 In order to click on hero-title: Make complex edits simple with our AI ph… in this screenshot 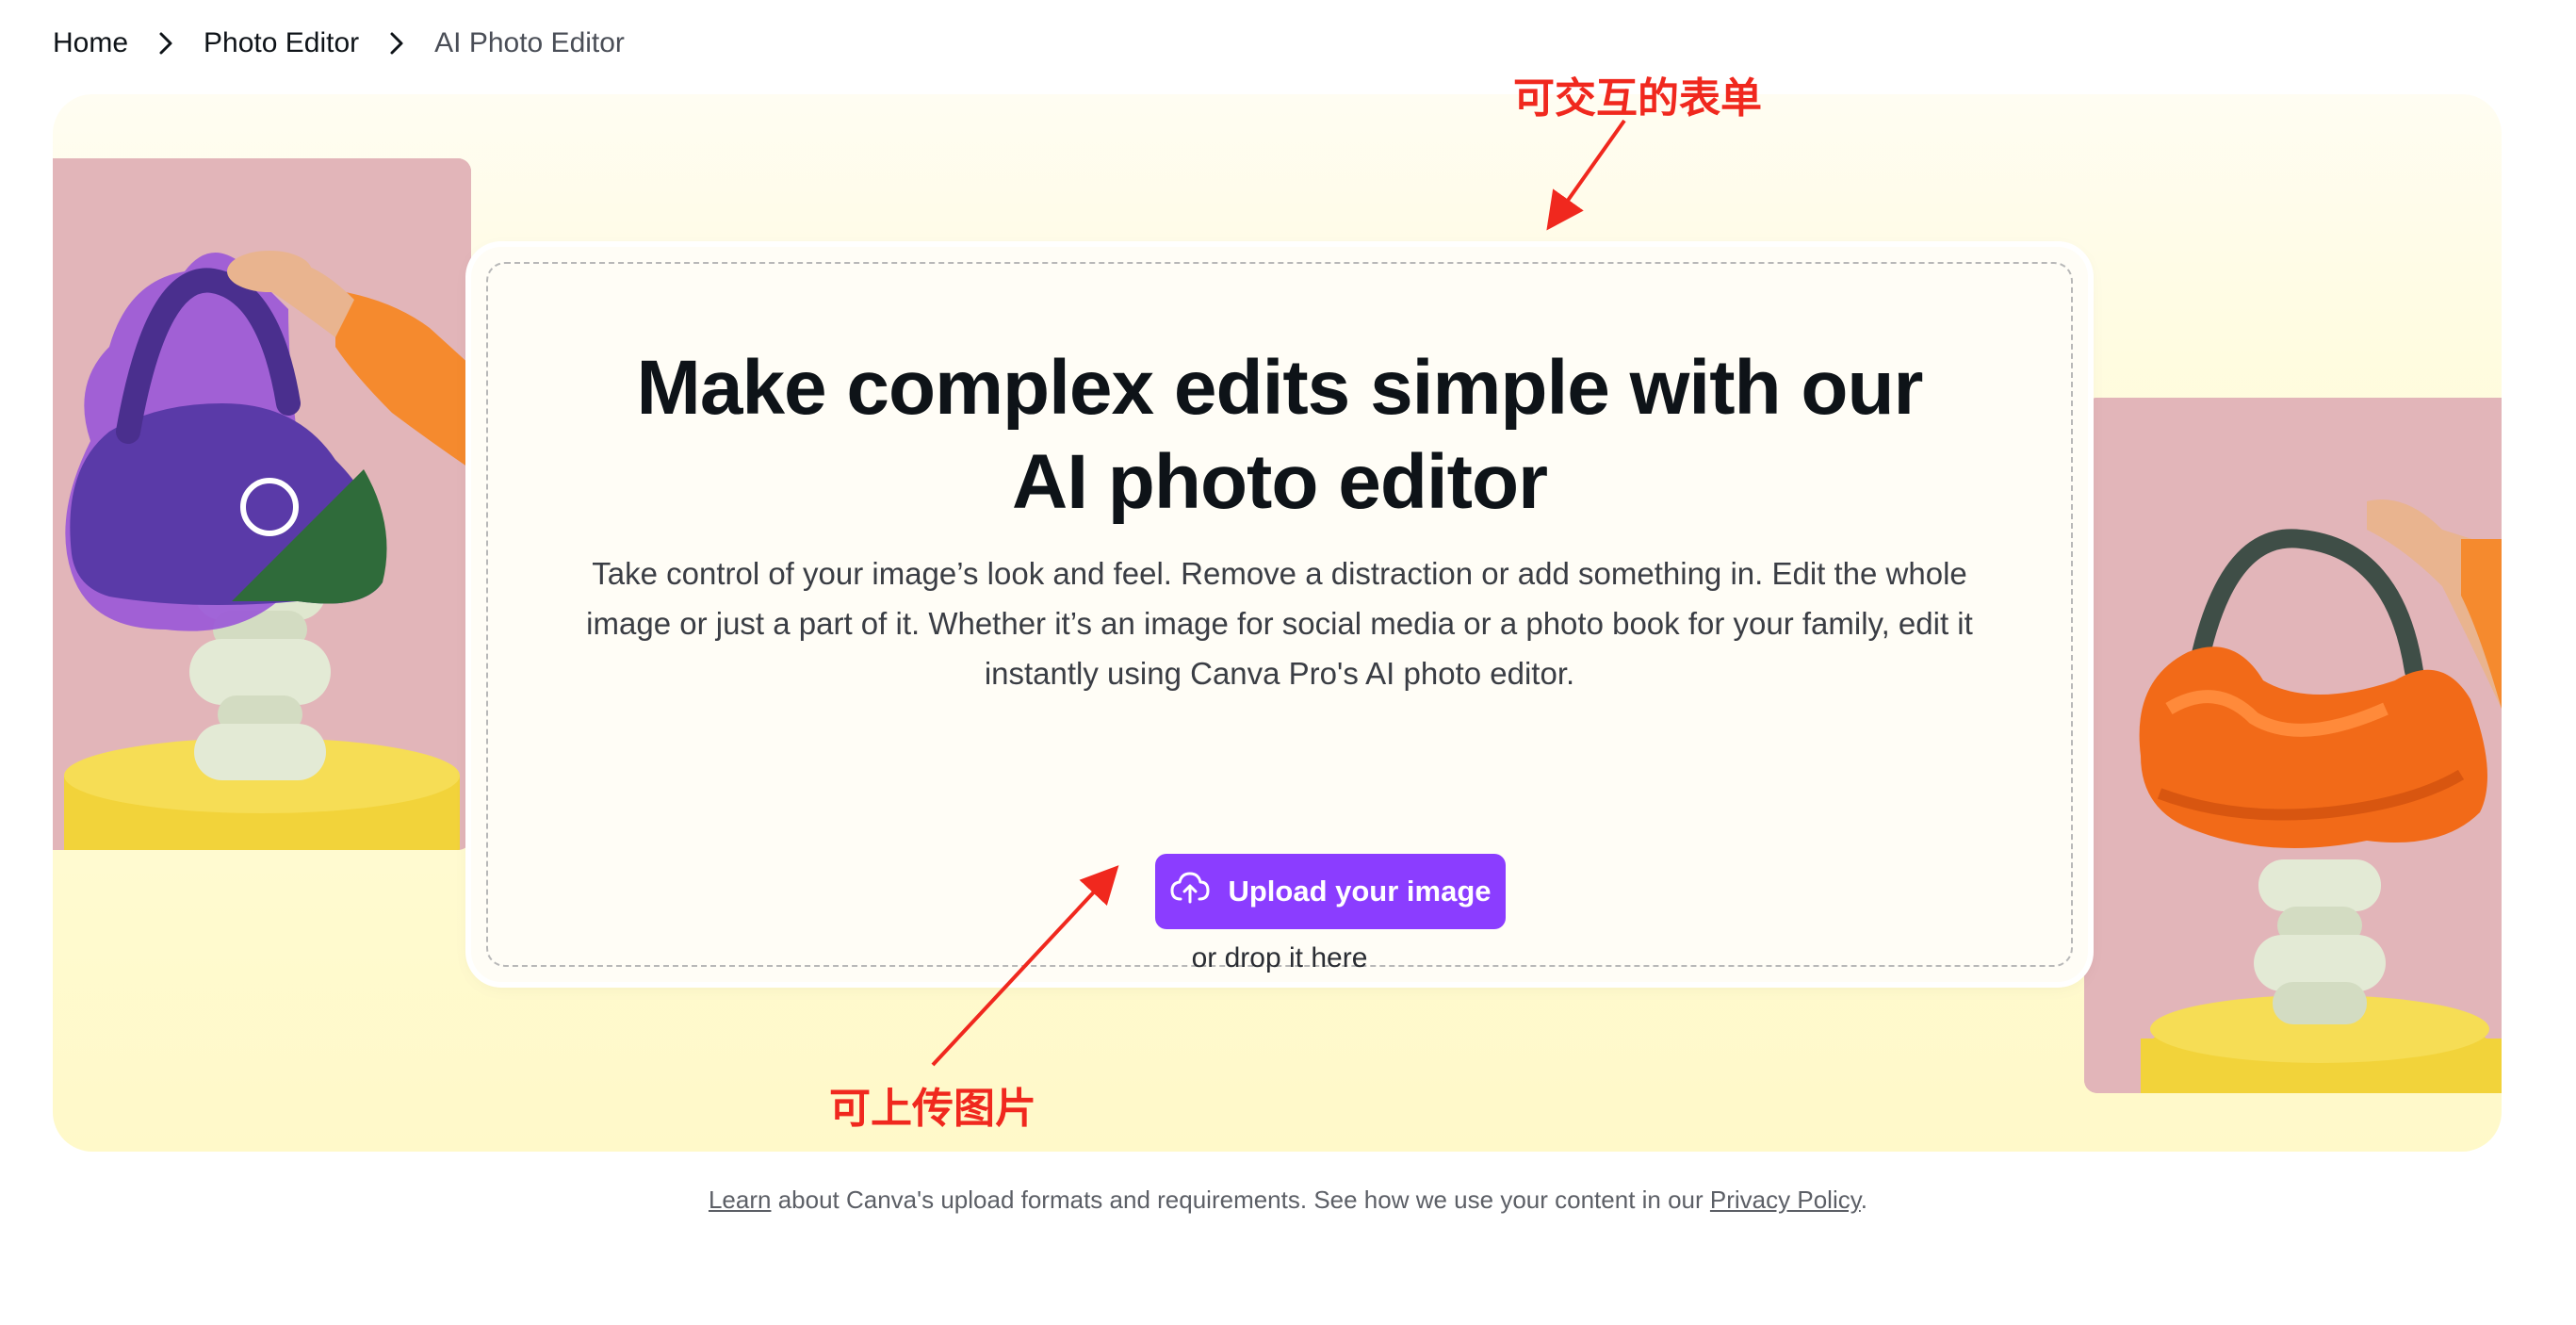, I will do `click(1279, 435)`.